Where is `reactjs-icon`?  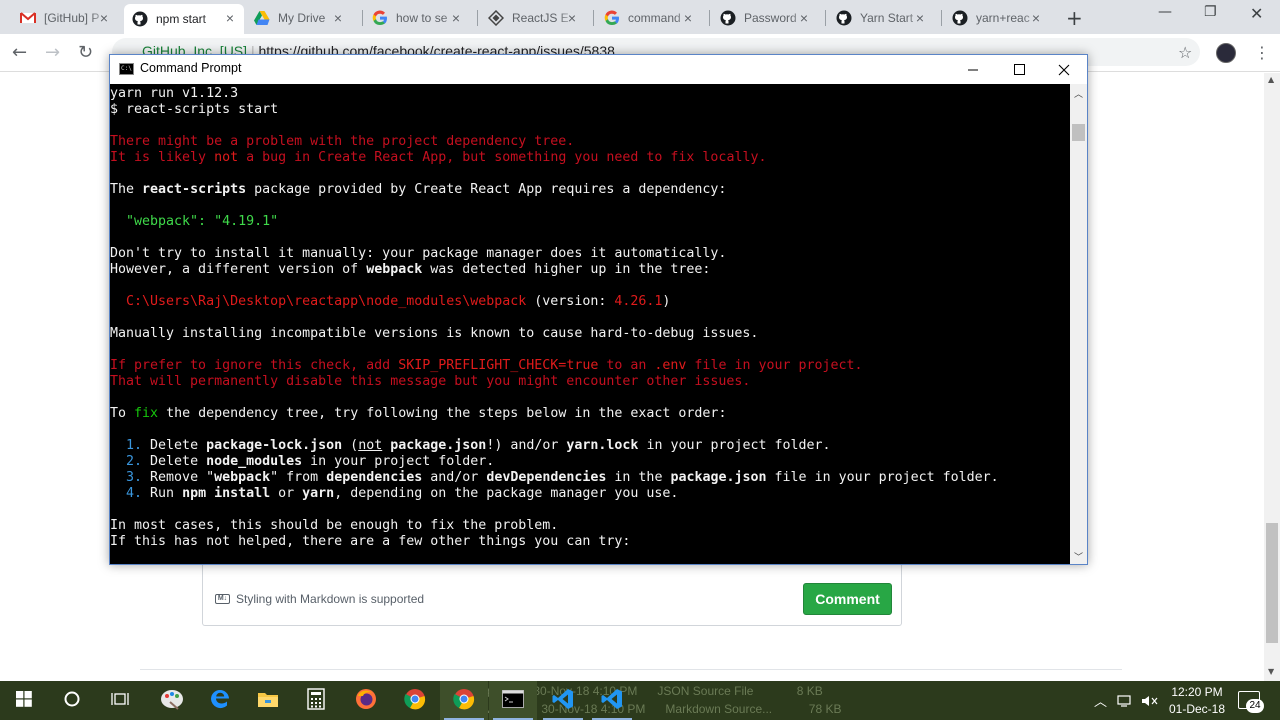 reactjs-icon is located at coordinates (496, 18).